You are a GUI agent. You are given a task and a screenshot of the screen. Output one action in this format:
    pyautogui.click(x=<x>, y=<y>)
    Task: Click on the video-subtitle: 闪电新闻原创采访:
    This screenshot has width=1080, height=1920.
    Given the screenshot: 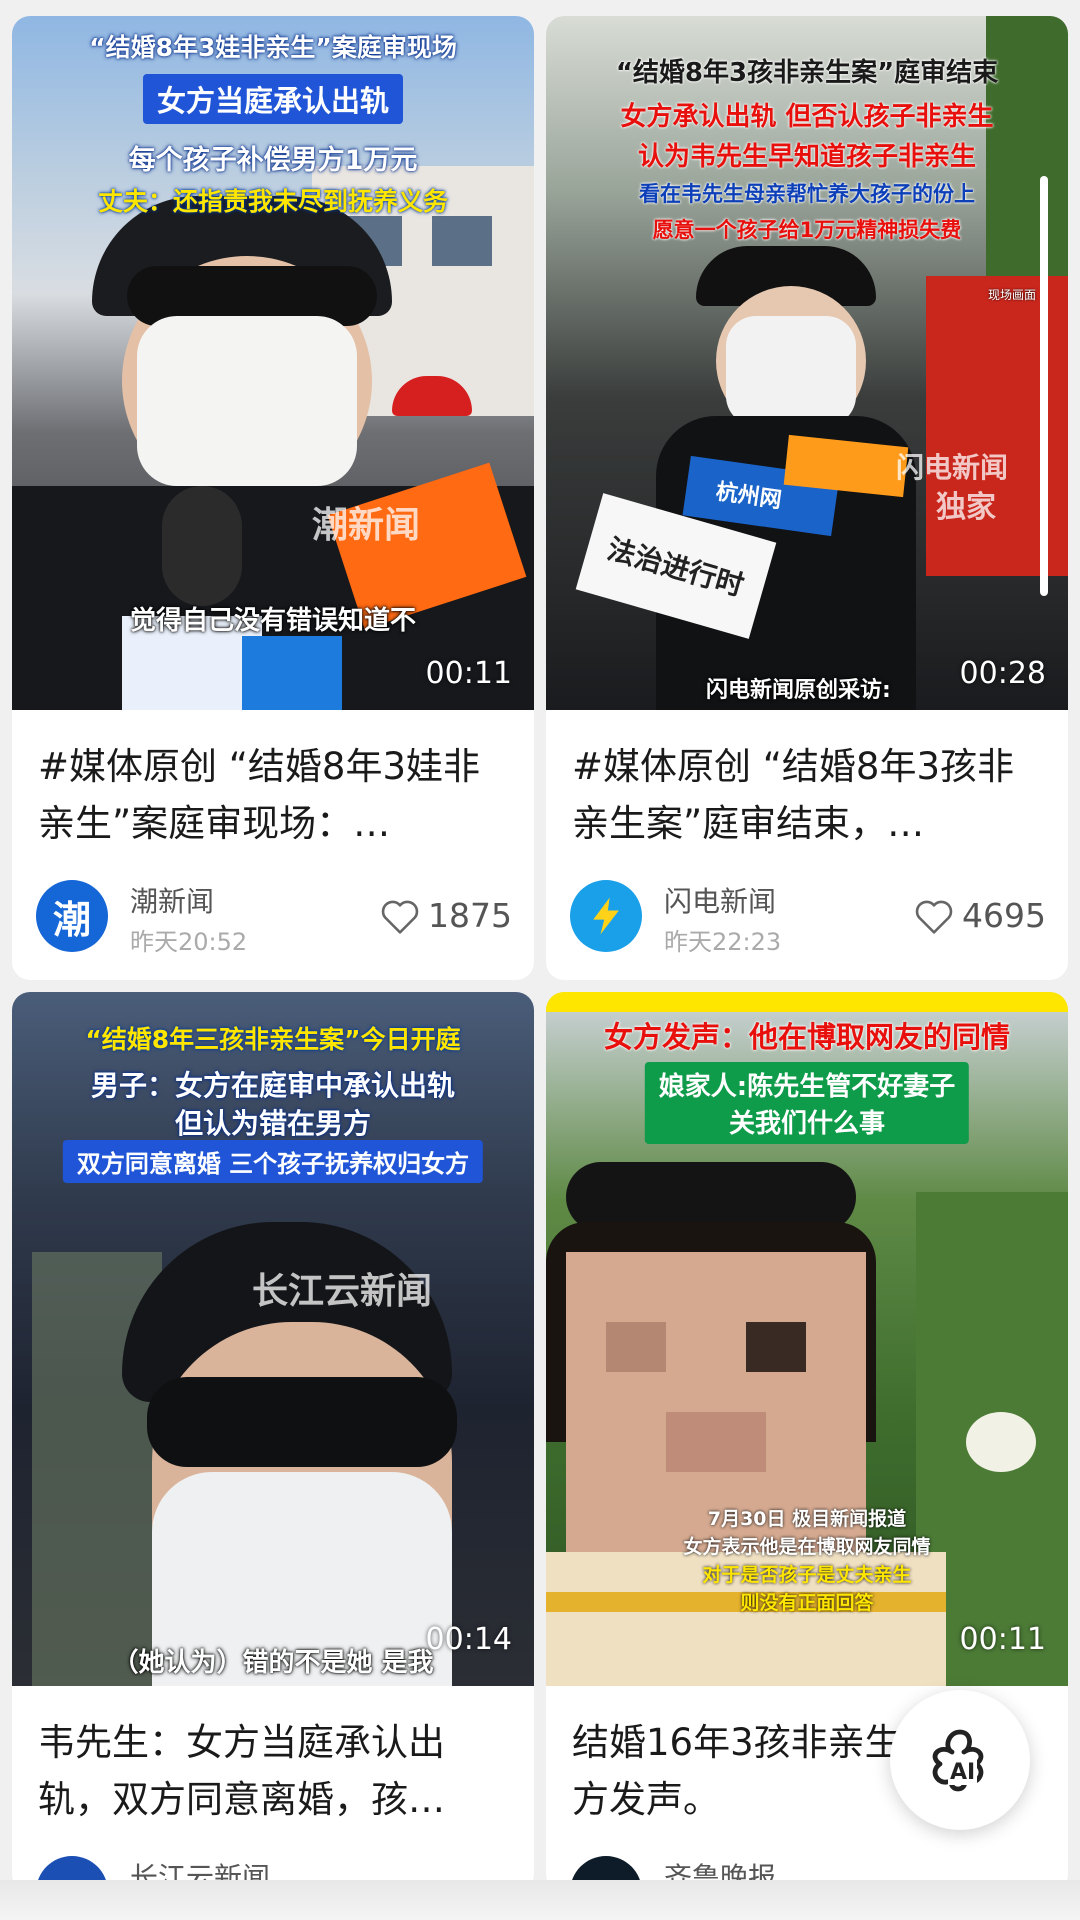 What is the action you would take?
    pyautogui.click(x=798, y=690)
    